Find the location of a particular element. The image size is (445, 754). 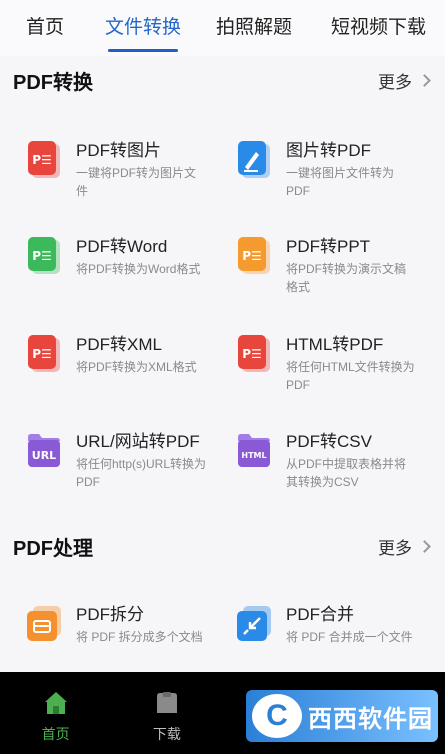

html-badge: HTML is located at coordinates (253, 455).